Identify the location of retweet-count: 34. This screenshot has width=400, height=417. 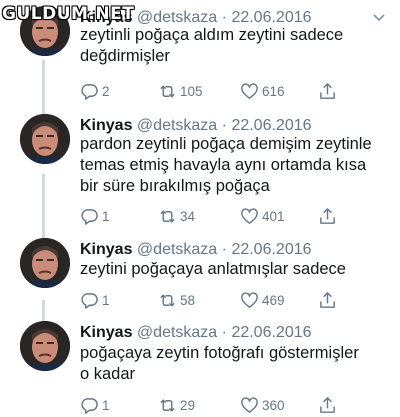
(188, 216).